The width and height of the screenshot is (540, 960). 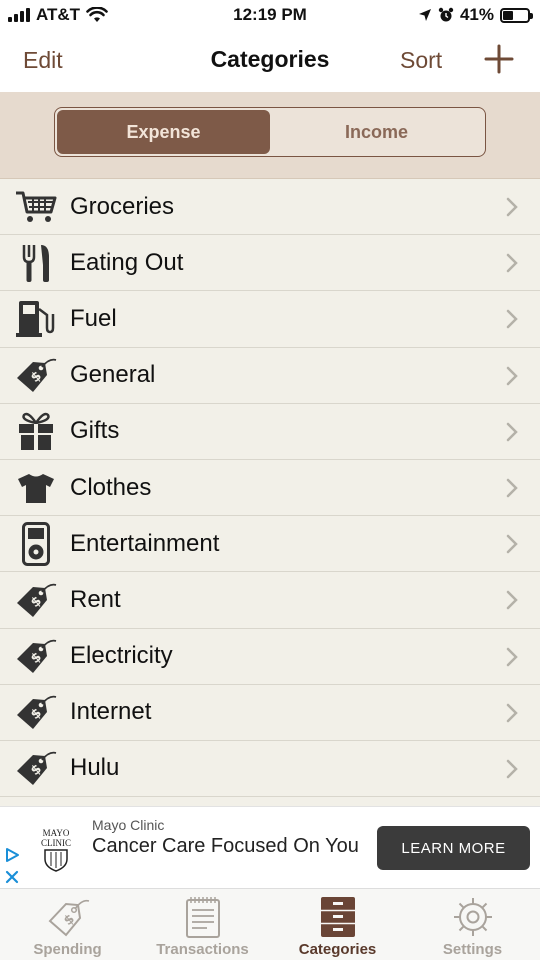 I want to click on battery-percent: 41%, so click(x=476, y=14).